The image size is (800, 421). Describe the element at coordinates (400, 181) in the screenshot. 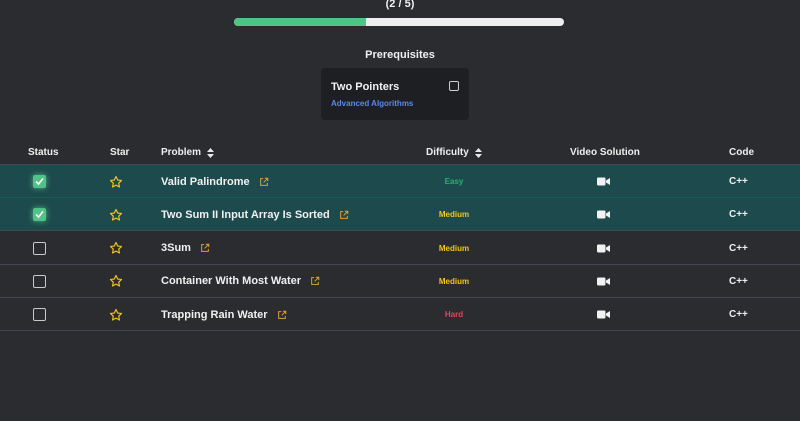

I see `table-row: Valid Palindrome Easy C++` at that location.